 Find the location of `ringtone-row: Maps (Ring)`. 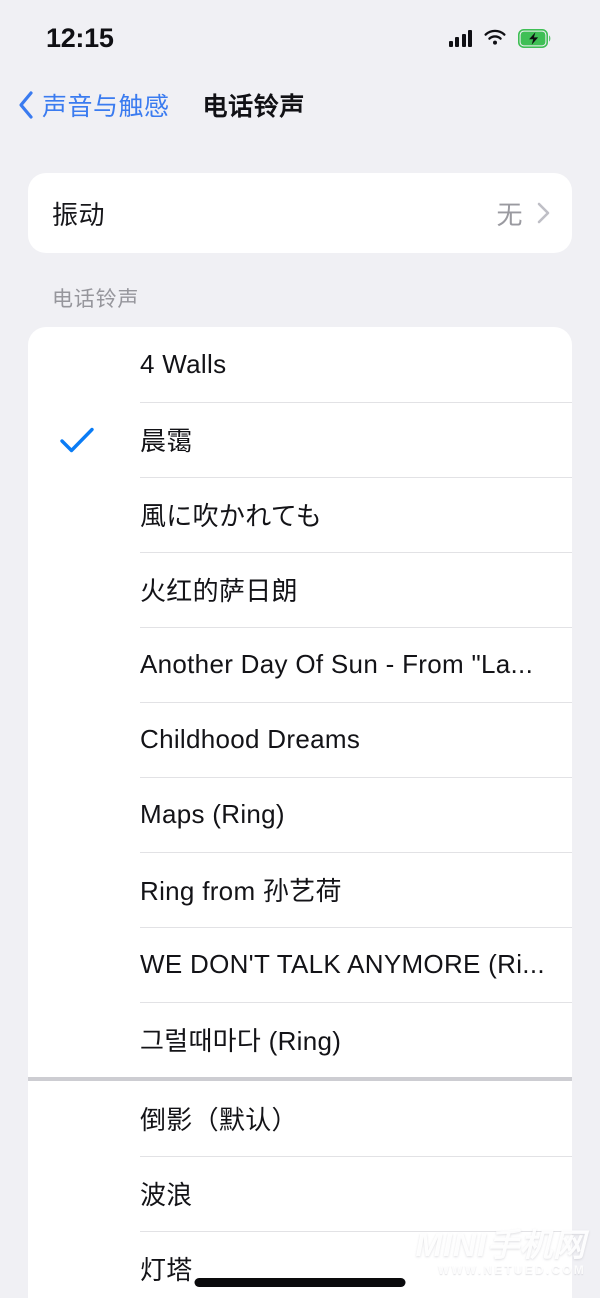

ringtone-row: Maps (Ring) is located at coordinates (300, 814).